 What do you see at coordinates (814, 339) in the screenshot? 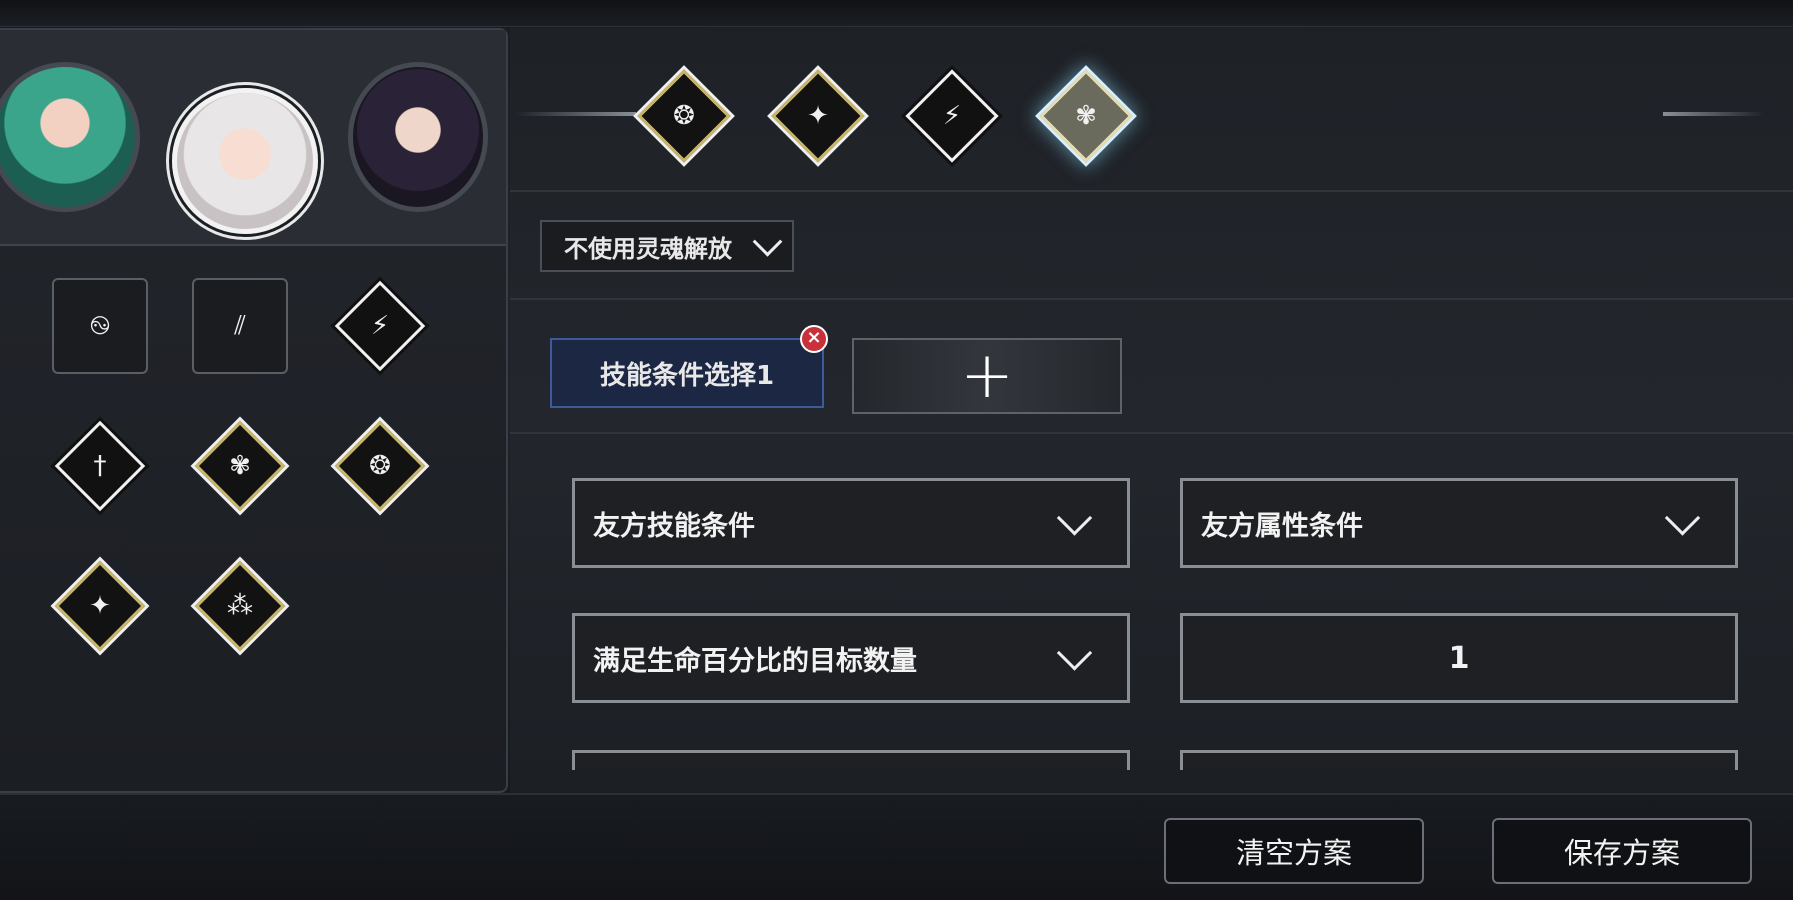
I see `close-icon: ×` at bounding box center [814, 339].